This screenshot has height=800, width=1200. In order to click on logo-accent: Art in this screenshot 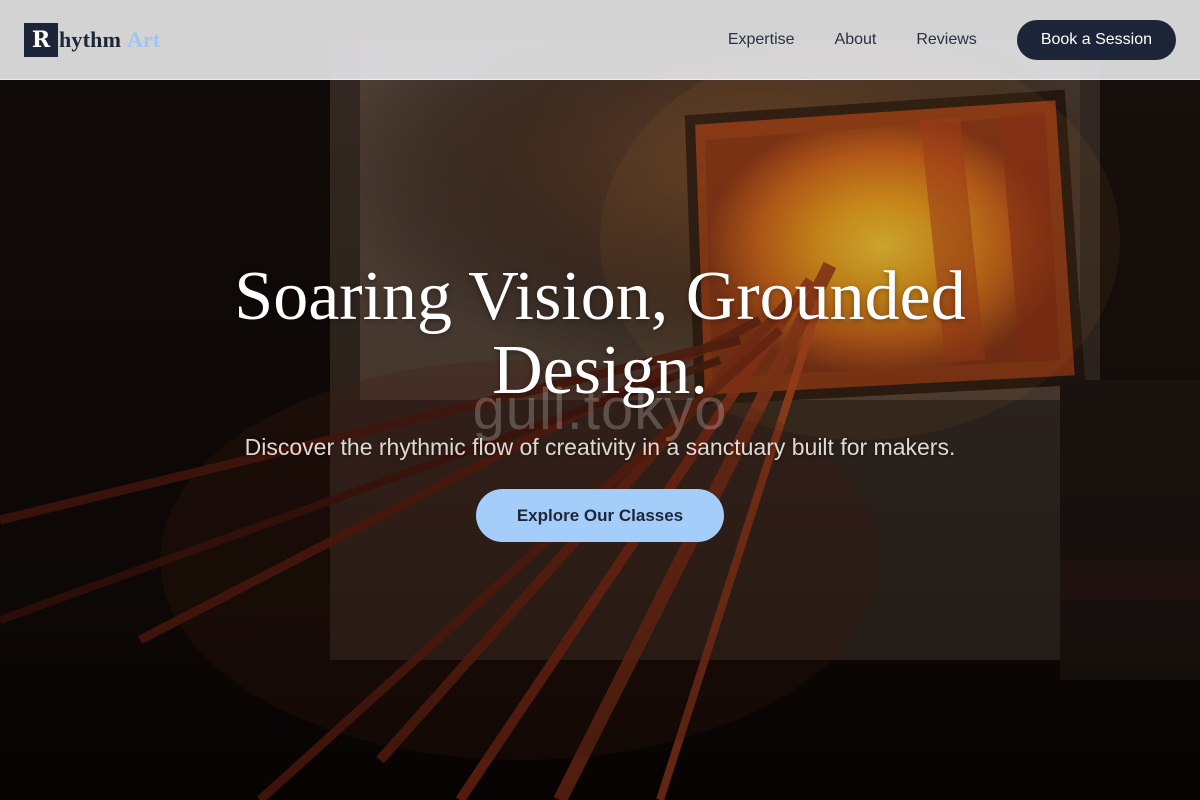, I will do `click(144, 39)`.